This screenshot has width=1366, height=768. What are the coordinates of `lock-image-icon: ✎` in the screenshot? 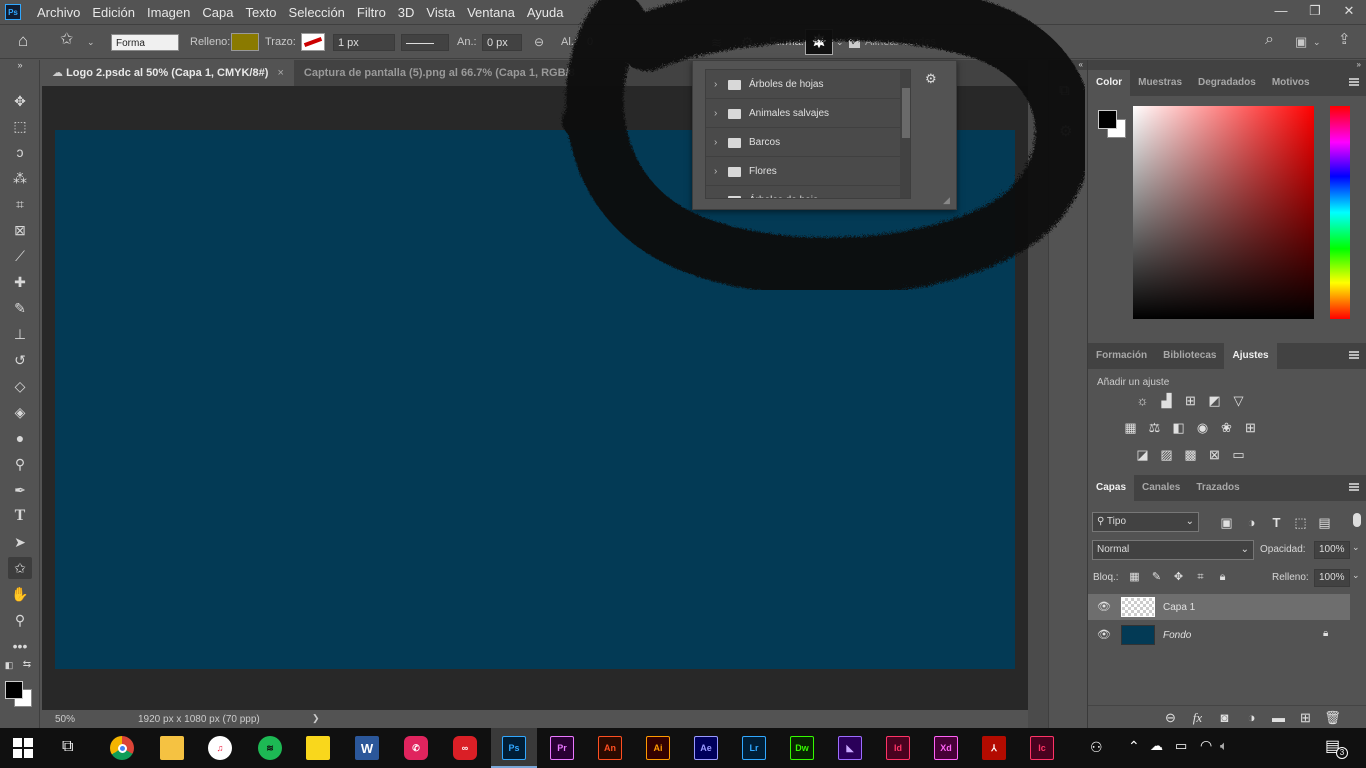 It's located at (1156, 577).